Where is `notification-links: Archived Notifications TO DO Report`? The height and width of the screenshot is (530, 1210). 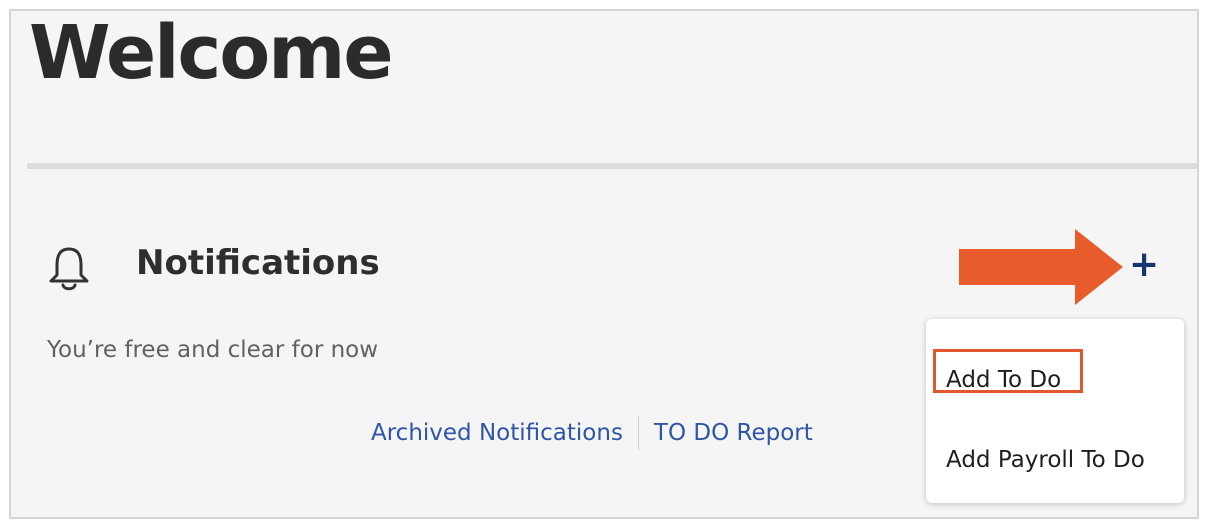
notification-links: Archived Notifications TO DO Report is located at coordinates (592, 433).